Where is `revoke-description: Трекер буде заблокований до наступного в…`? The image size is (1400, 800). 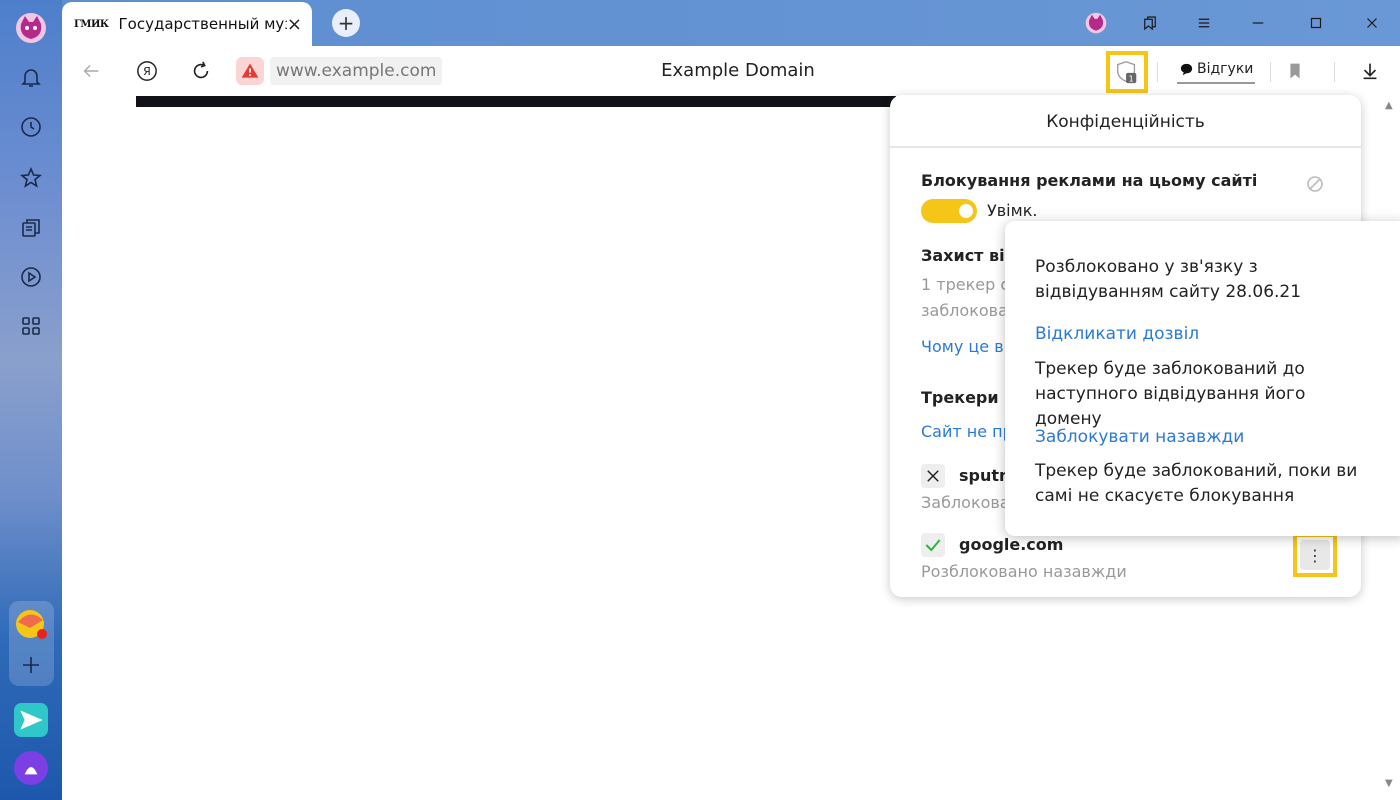 revoke-description: Трекер буде заблокований до наступного в… is located at coordinates (1170, 394).